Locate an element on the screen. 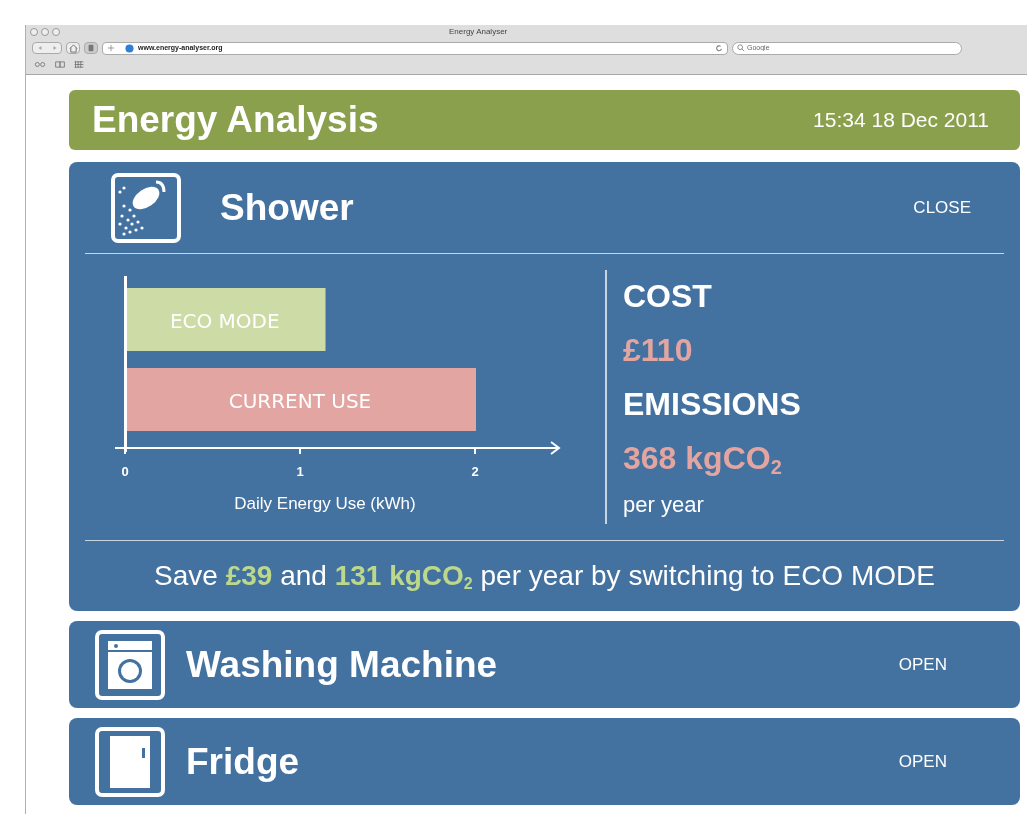 The width and height of the screenshot is (1027, 814). shower-icon is located at coordinates (146, 207).